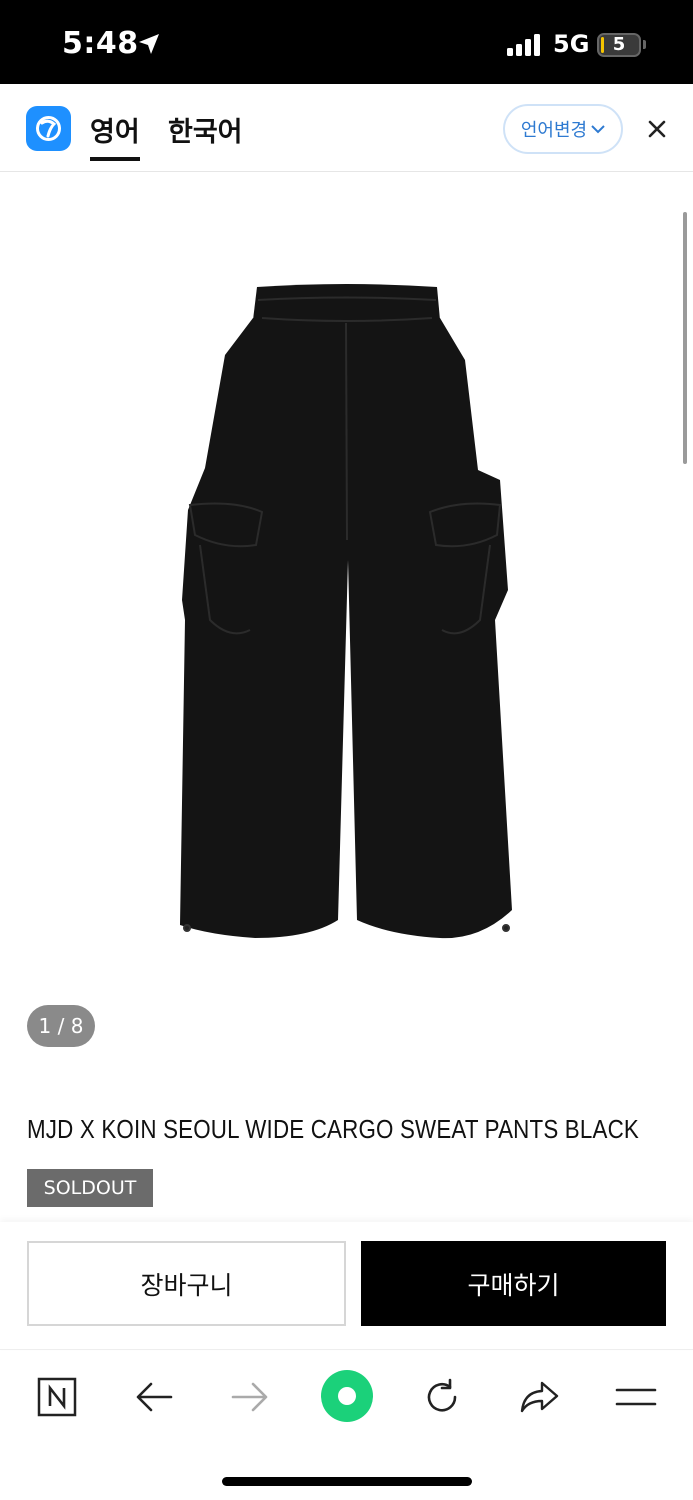 The height and width of the screenshot is (1500, 693). I want to click on scroll-indicator, so click(685, 338).